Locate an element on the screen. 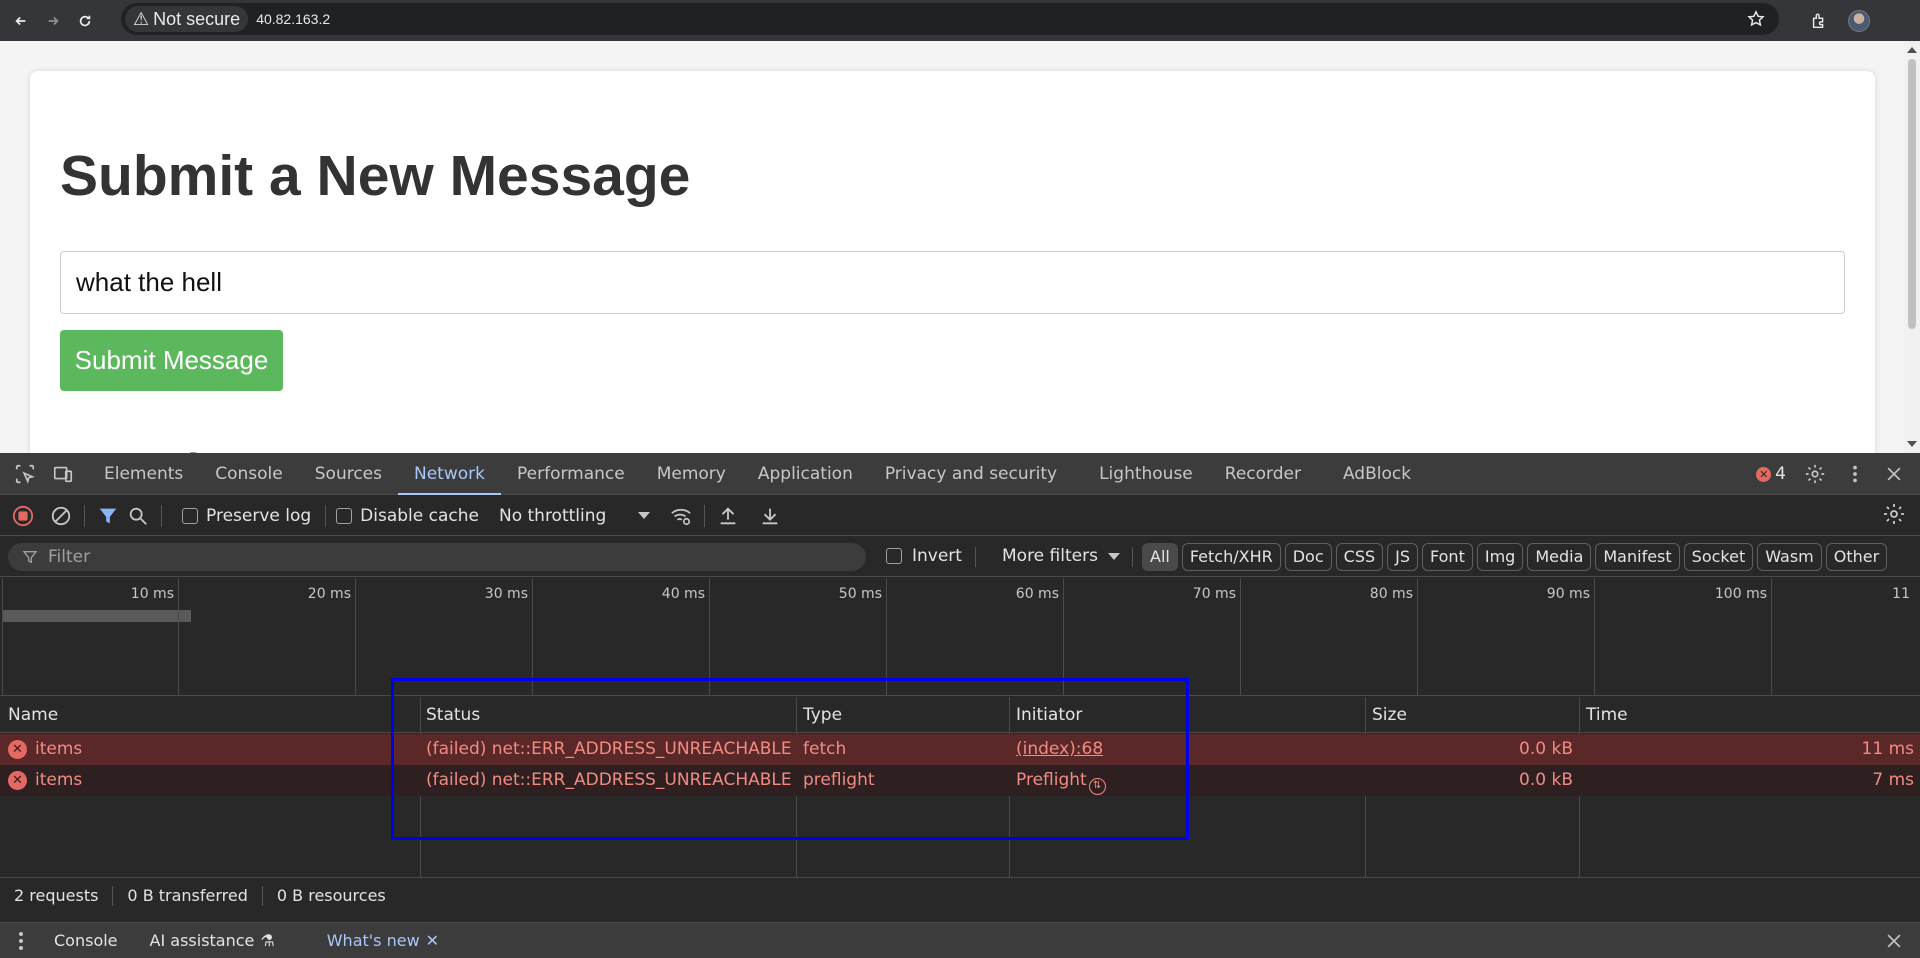 The height and width of the screenshot is (958, 1920). filter-input: Filter is located at coordinates (437, 557).